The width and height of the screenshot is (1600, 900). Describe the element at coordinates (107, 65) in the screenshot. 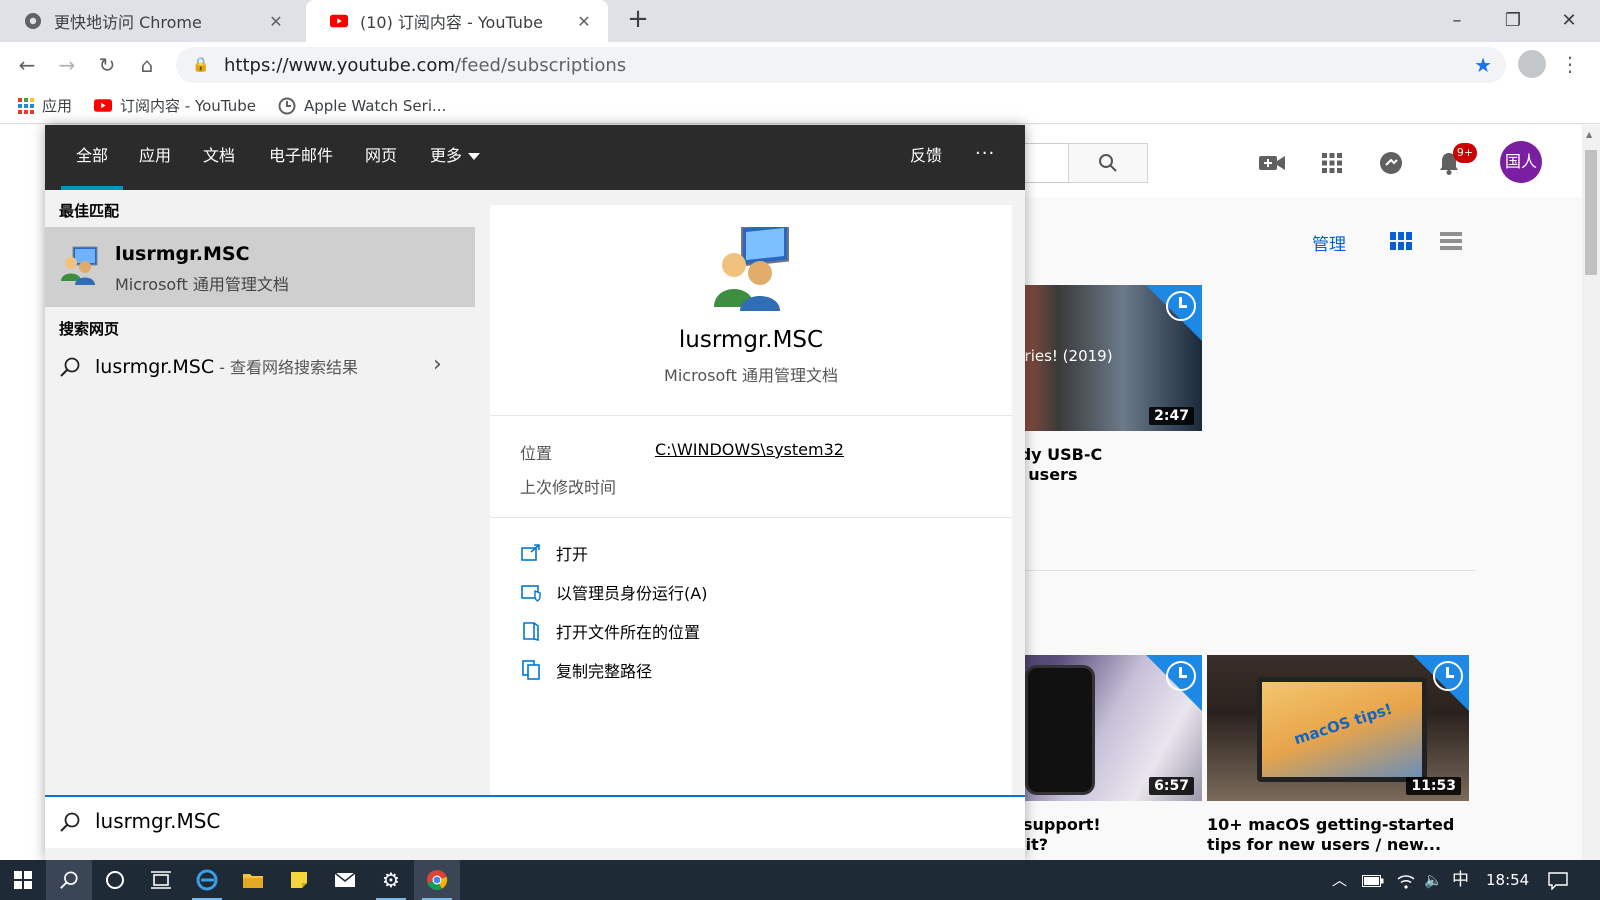

I see `reload-icon: ↻` at that location.